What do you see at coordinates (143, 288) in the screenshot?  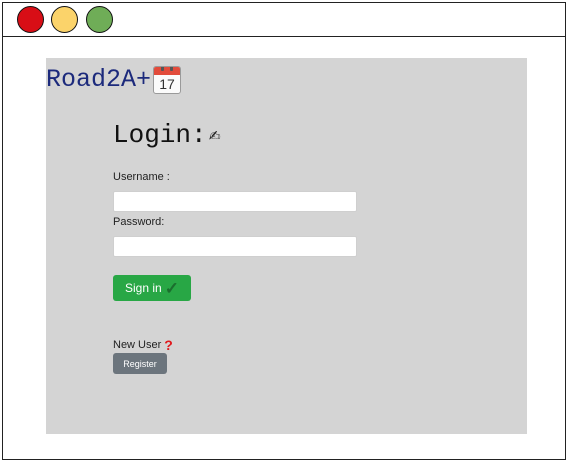 I see `sign-in-label: Sign in` at bounding box center [143, 288].